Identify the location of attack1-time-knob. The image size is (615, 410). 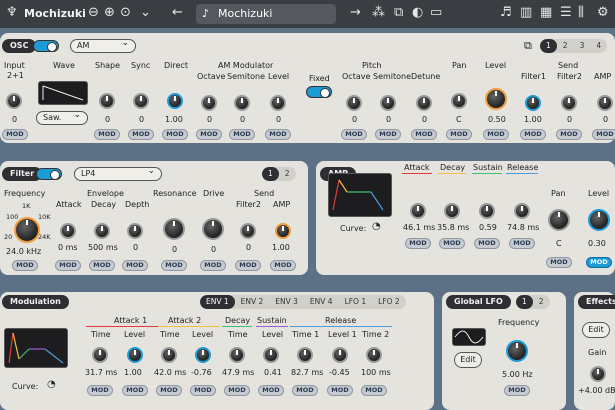
(100, 355).